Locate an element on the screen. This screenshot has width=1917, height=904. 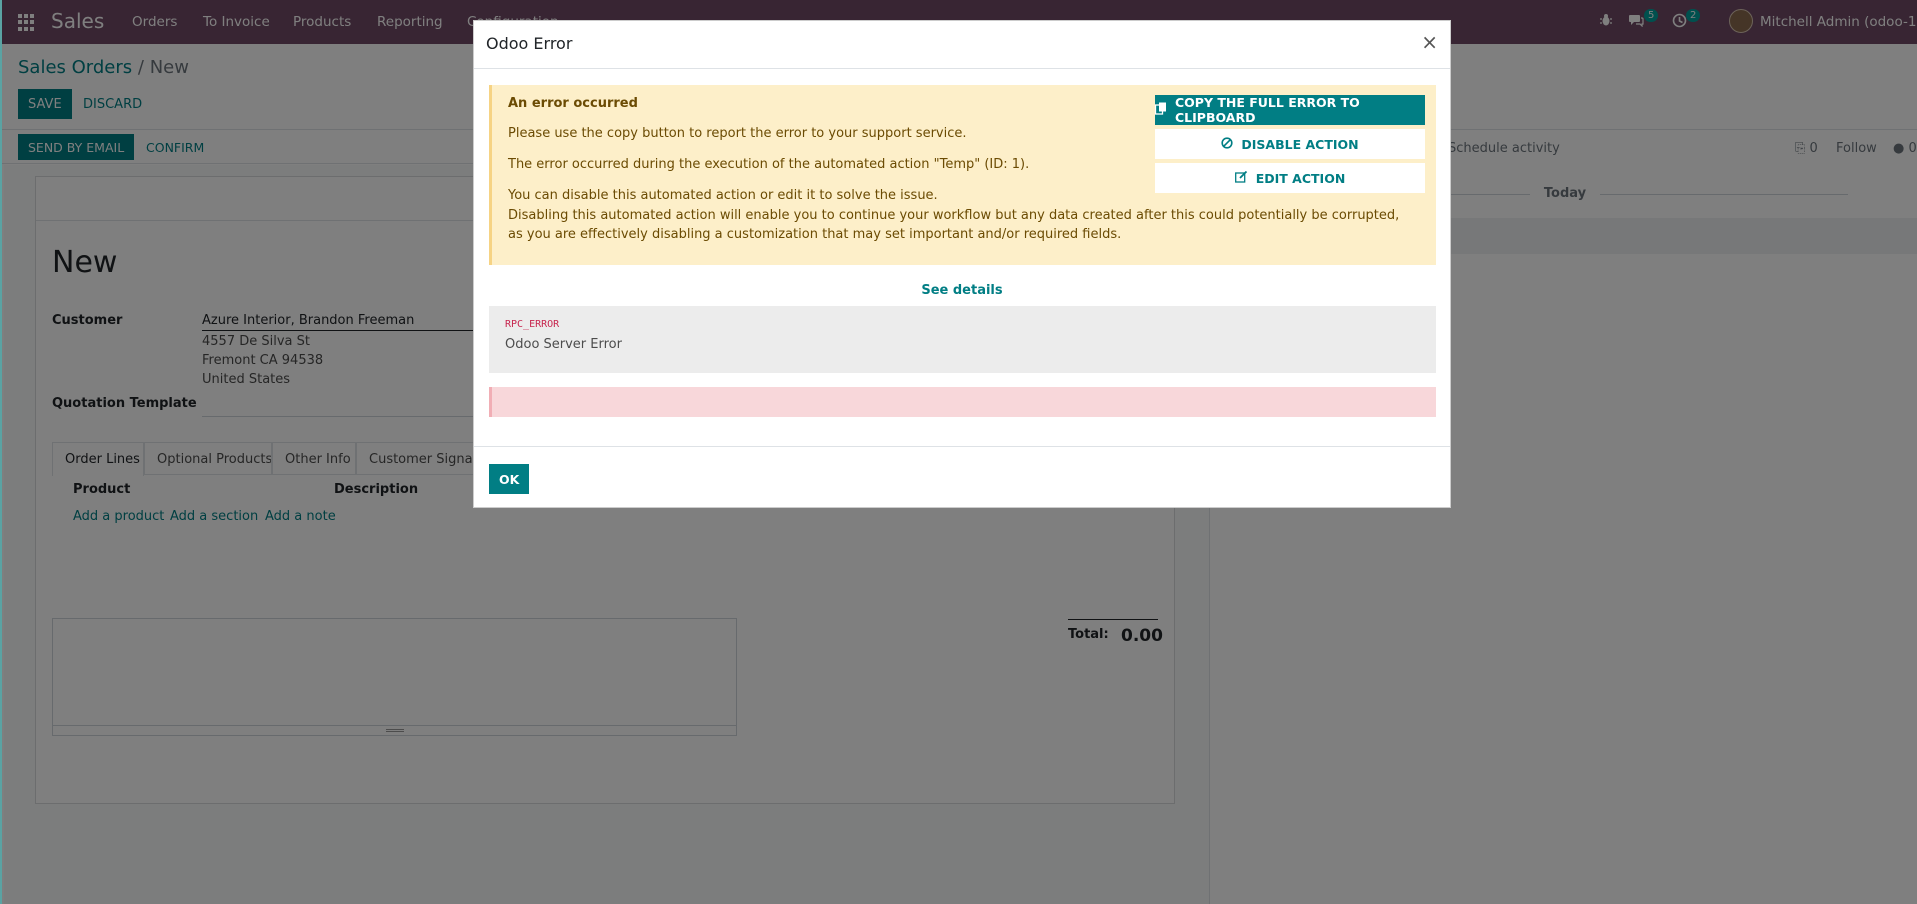
error-message: Odoo Server Error is located at coordinates (563, 344).